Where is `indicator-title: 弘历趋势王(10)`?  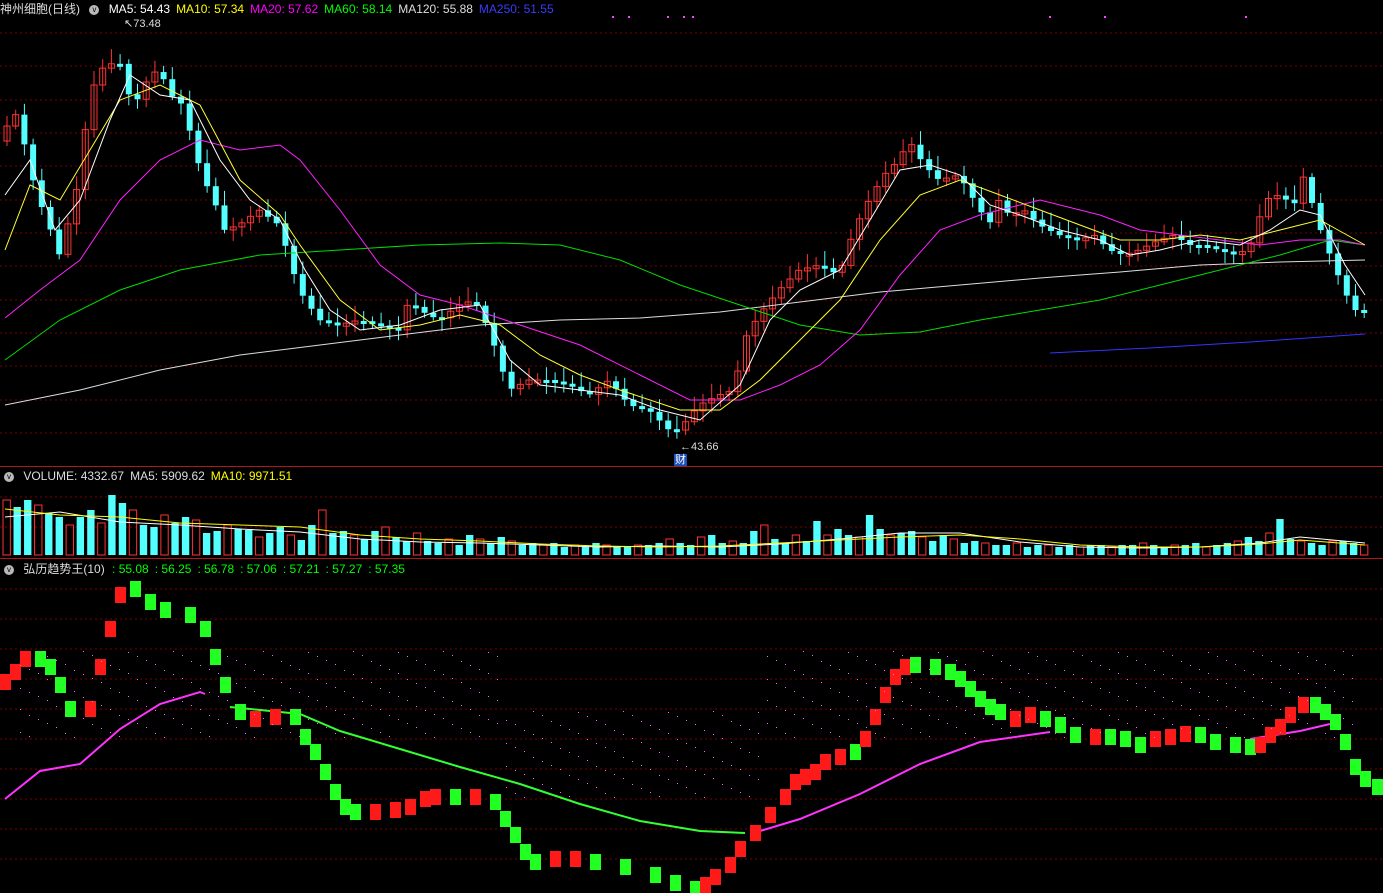 indicator-title: 弘历趋势王(10) is located at coordinates (64, 569).